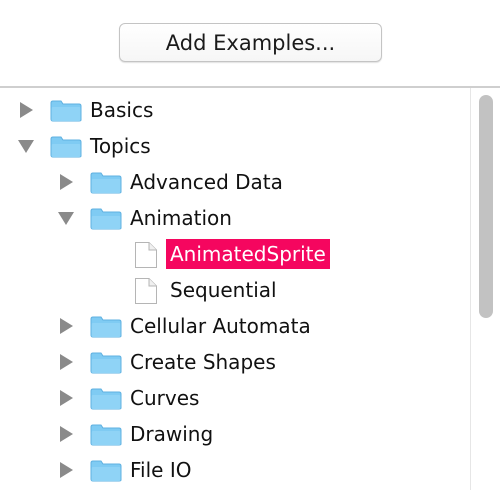 The width and height of the screenshot is (500, 490). Describe the element at coordinates (235, 398) in the screenshot. I see `tree-item-curves: Curves` at that location.